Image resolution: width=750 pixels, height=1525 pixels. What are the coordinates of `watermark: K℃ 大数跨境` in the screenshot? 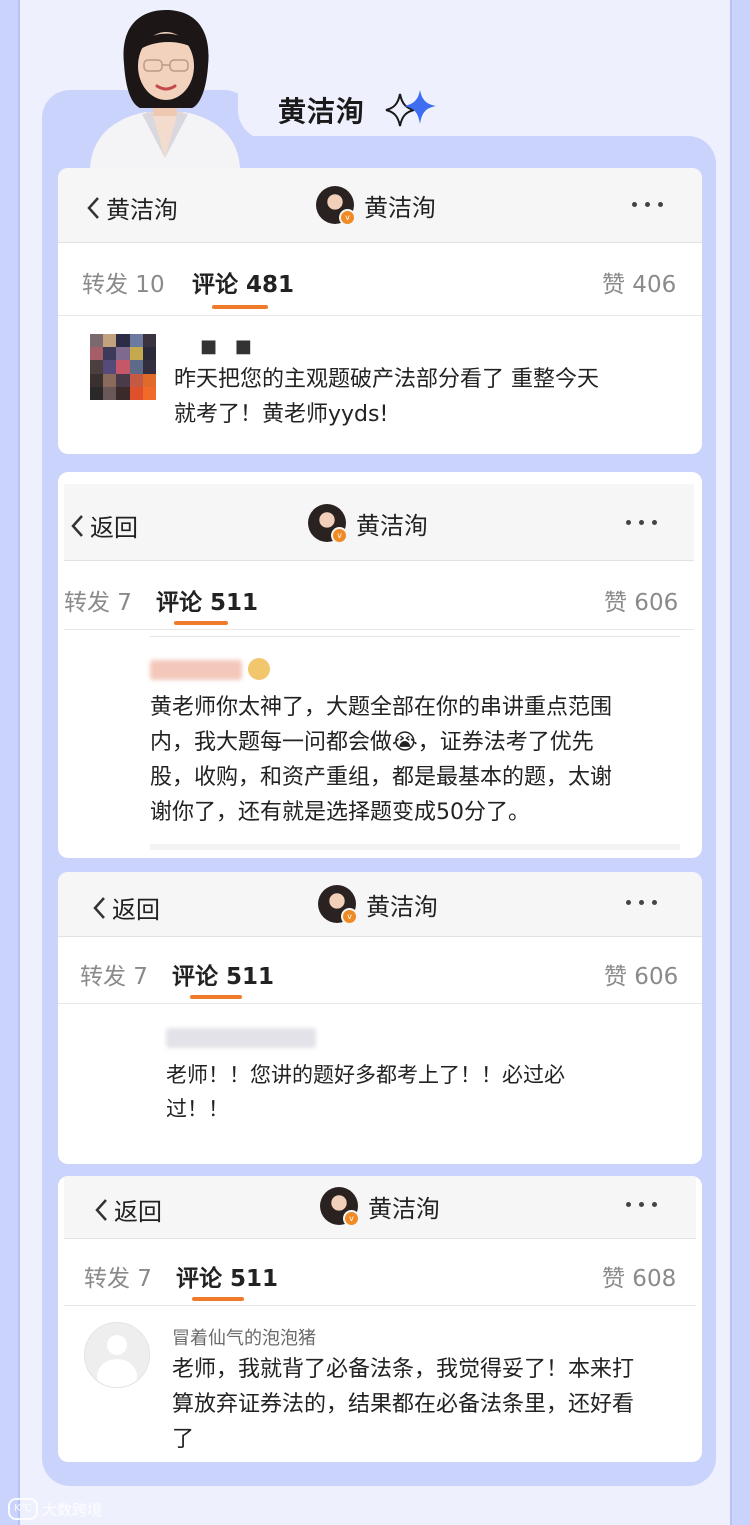 It's located at (55, 1509).